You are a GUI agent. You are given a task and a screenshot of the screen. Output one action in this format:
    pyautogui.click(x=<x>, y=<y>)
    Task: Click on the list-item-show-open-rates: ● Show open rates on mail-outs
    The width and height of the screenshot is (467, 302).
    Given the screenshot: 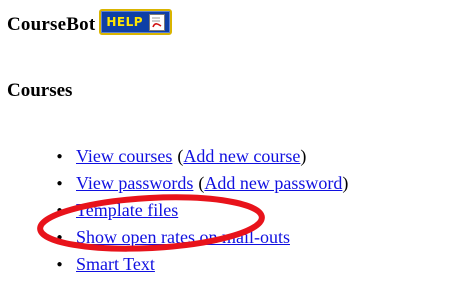 What is the action you would take?
    pyautogui.click(x=201, y=237)
    